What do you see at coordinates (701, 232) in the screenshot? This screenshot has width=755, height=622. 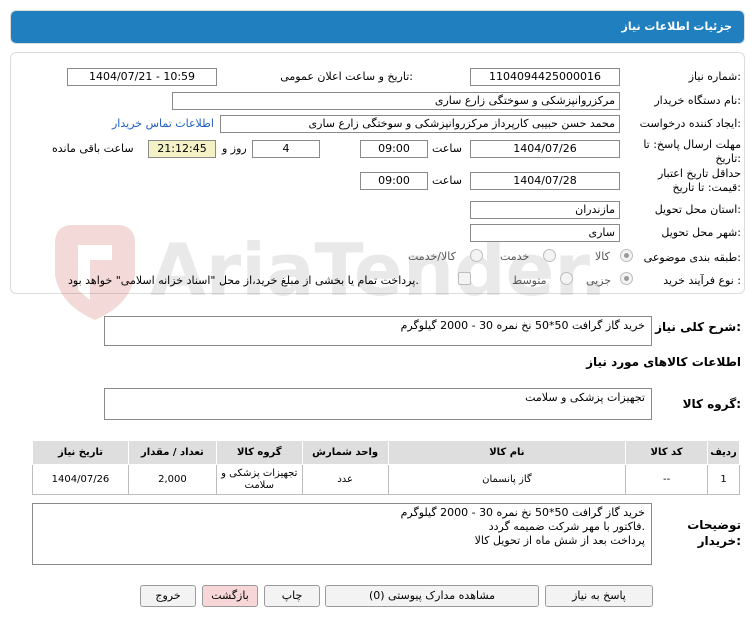 I see `city-label: شهر محل تحویل:` at bounding box center [701, 232].